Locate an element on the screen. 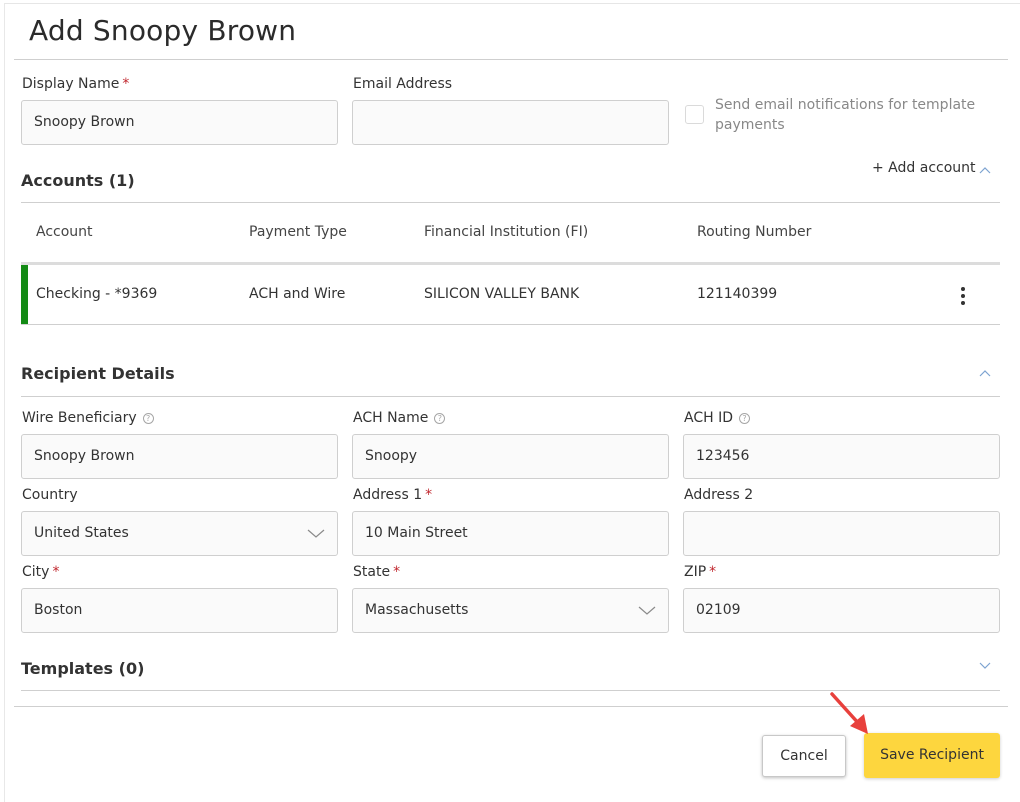  ach-name-label-text: ACH Name is located at coordinates (391, 418).